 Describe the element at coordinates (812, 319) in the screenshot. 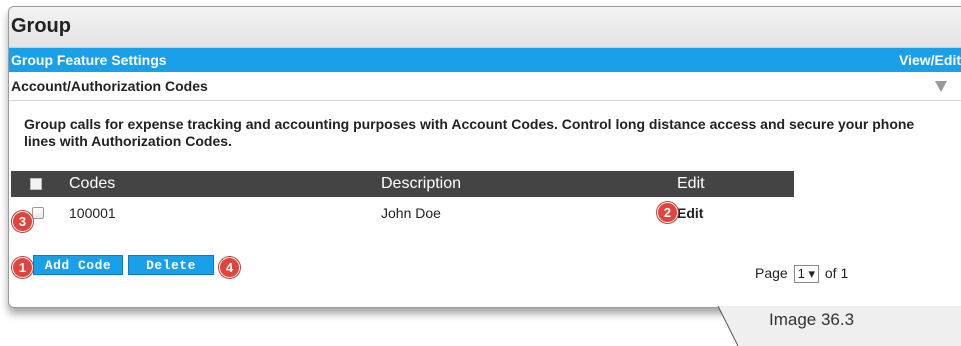

I see `image-caption: Image 36.3` at that location.